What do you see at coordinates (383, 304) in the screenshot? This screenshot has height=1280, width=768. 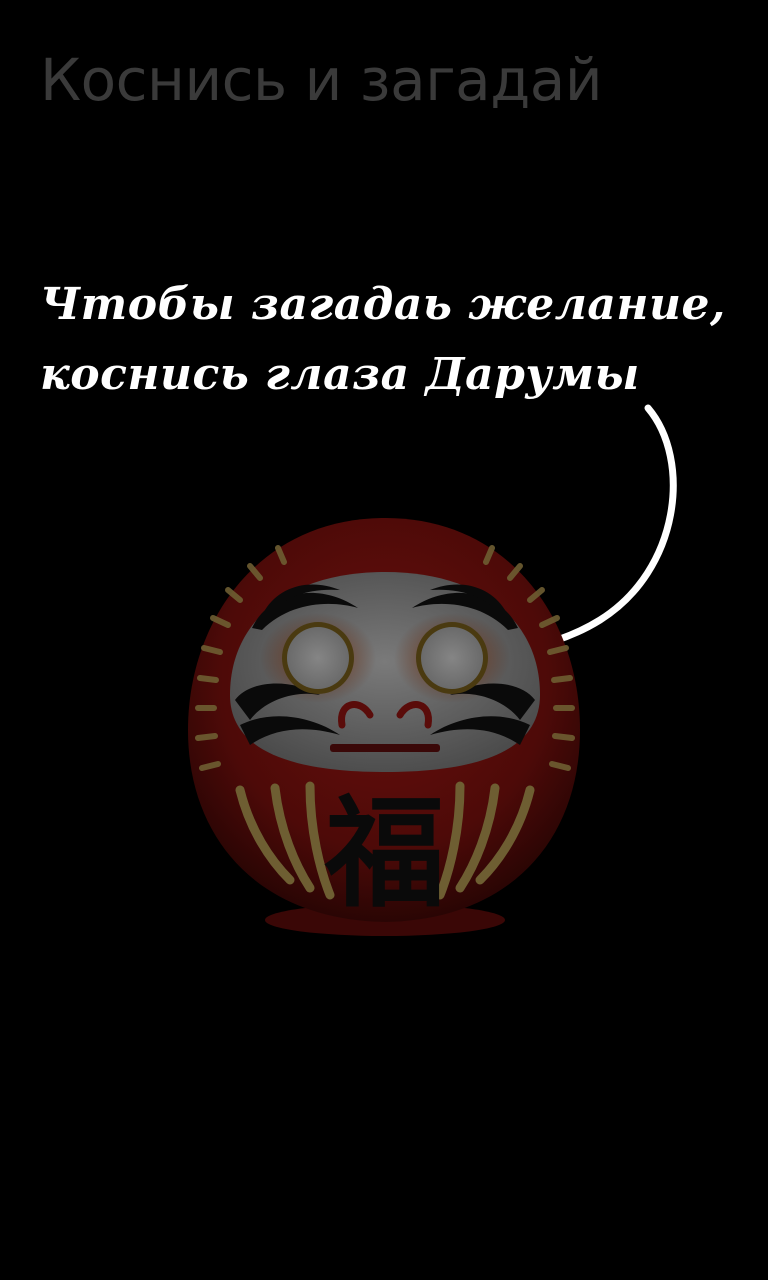 I see `instruction-line-1: Чтобы загадаь желание,` at bounding box center [383, 304].